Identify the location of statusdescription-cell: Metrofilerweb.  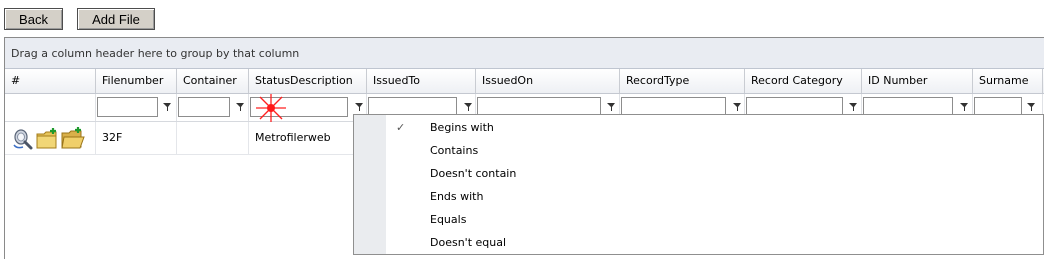
(308, 138).